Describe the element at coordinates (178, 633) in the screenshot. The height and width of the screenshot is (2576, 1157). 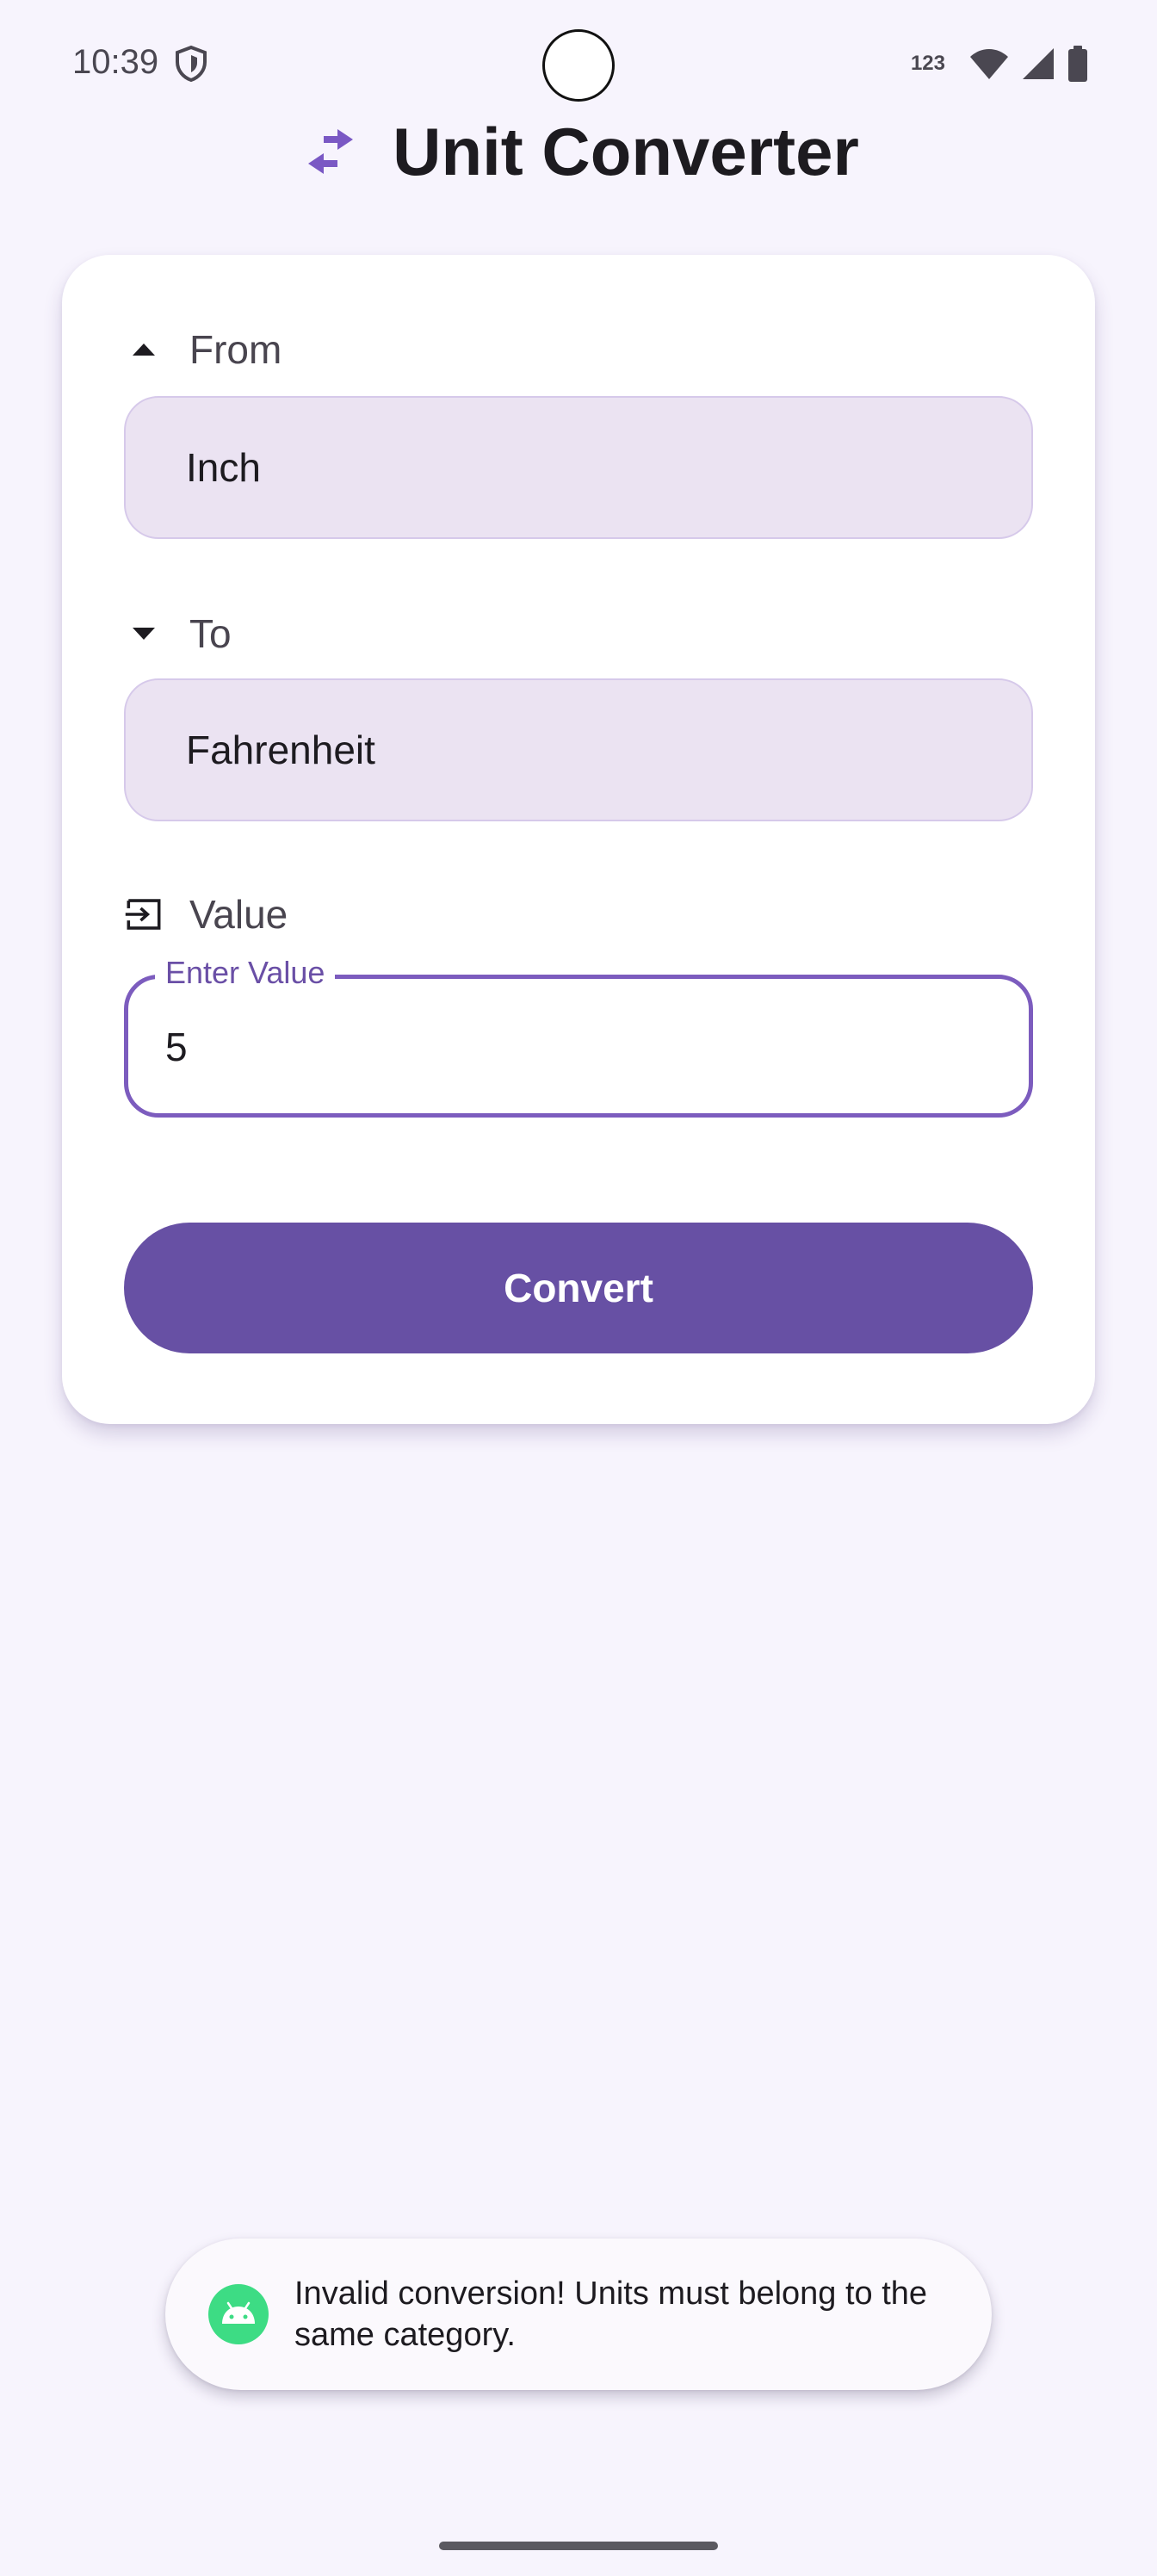
I see `to-label-row: To` at that location.